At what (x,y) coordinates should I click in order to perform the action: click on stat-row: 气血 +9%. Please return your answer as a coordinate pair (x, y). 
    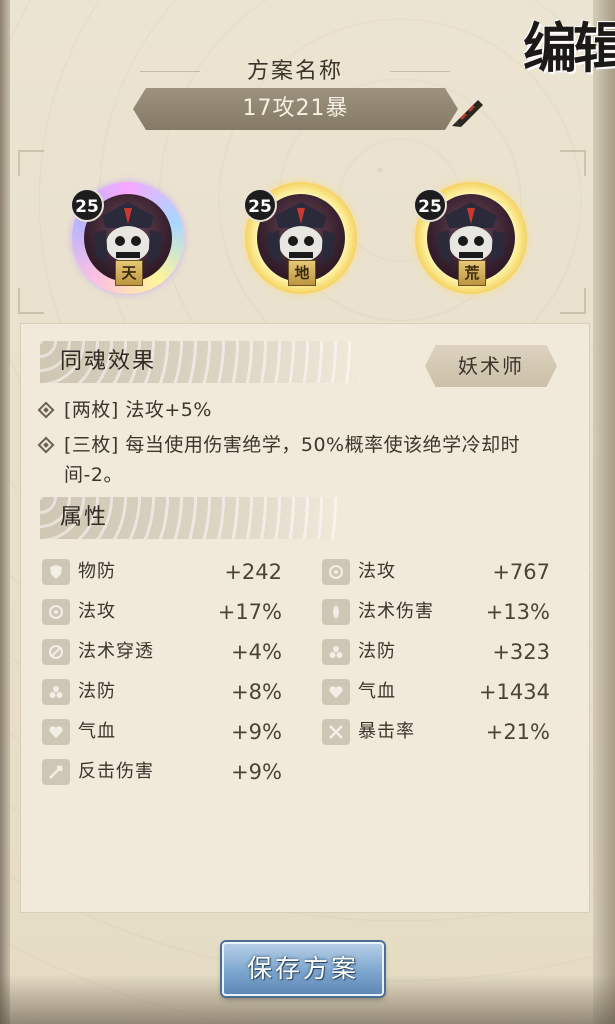
    Looking at the image, I should click on (162, 732).